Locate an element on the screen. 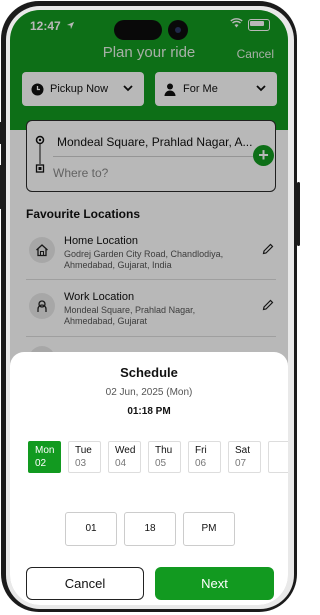 The width and height of the screenshot is (320, 615). day-date: 06 is located at coordinates (201, 463).